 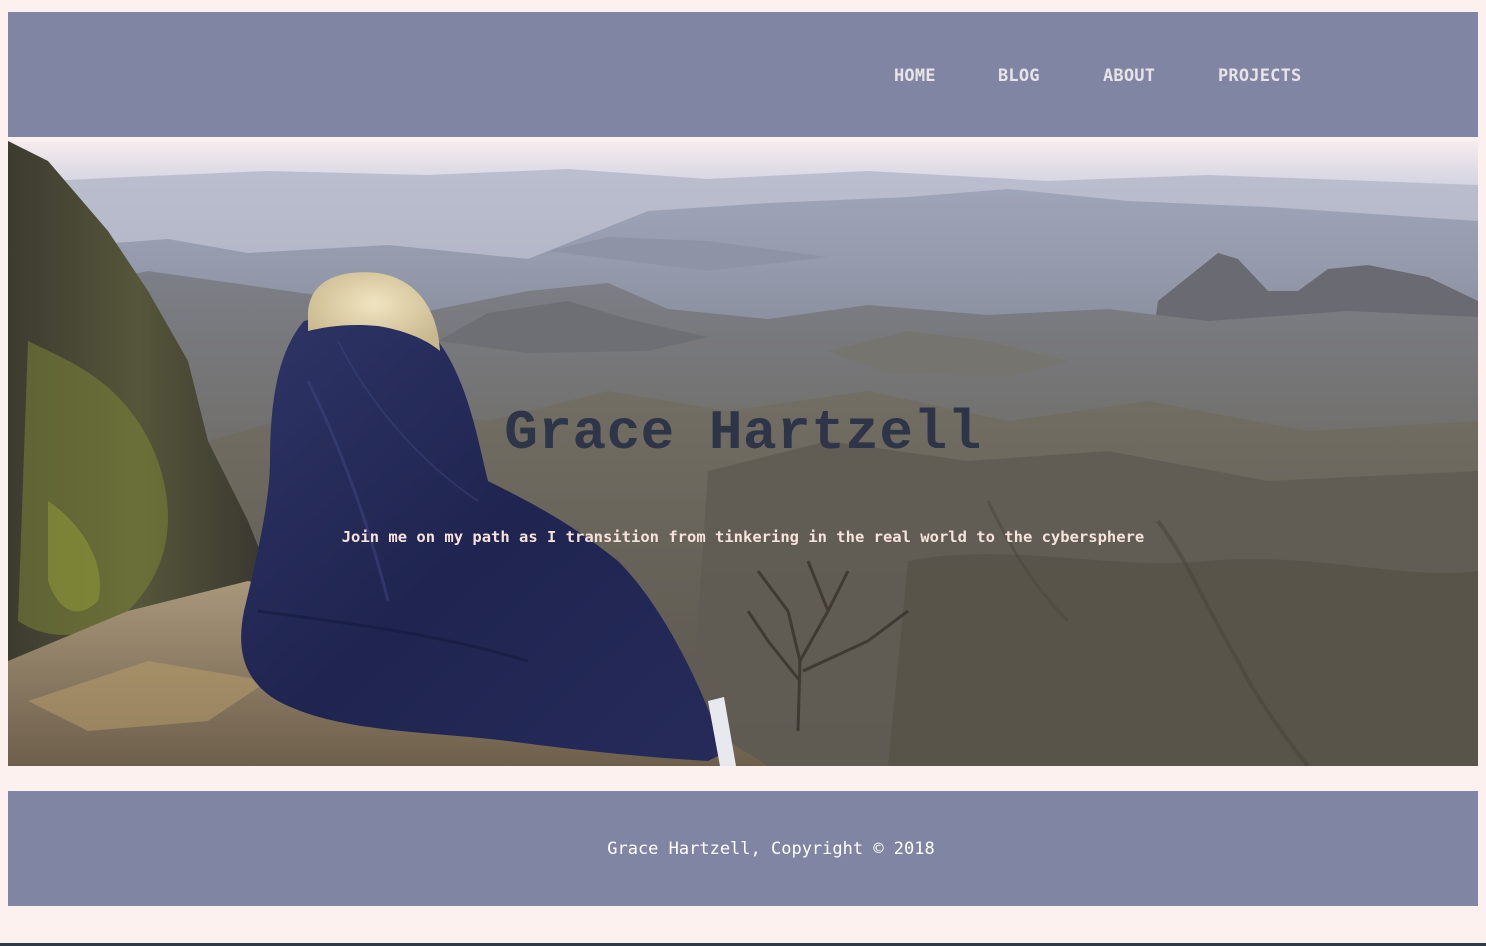 I want to click on nav-link-about: ABOUT, so click(x=1129, y=76).